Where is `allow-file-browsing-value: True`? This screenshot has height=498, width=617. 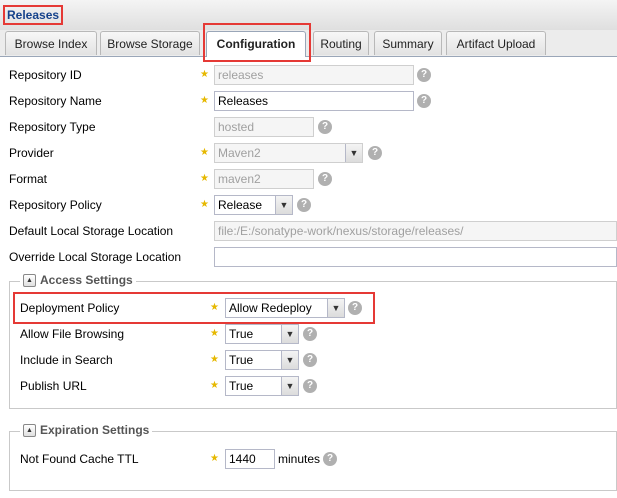 allow-file-browsing-value: True is located at coordinates (241, 334).